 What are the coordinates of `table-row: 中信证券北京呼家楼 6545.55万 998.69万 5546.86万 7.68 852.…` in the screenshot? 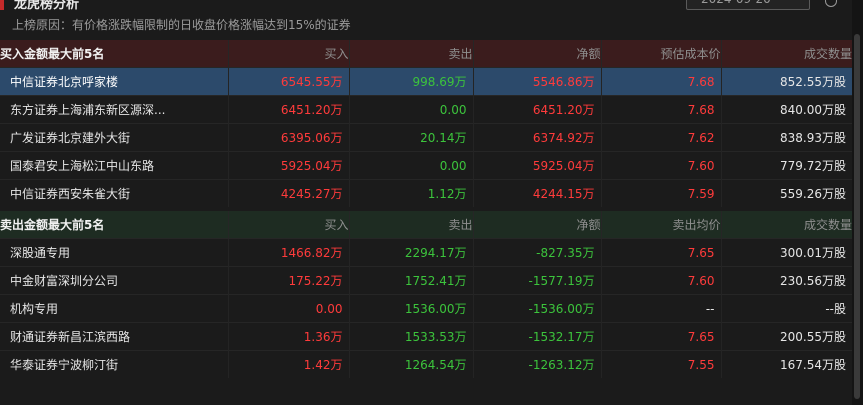 It's located at (426, 81).